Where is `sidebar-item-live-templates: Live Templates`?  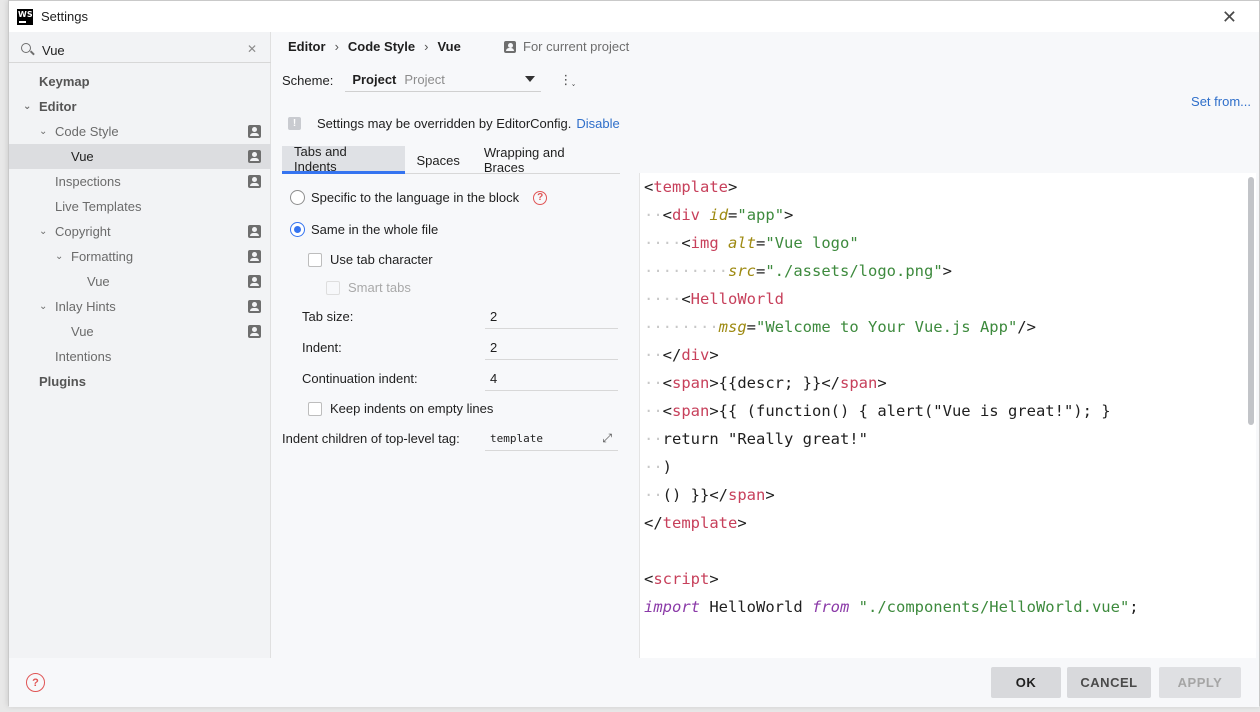
sidebar-item-live-templates: Live Templates is located at coordinates (140, 206).